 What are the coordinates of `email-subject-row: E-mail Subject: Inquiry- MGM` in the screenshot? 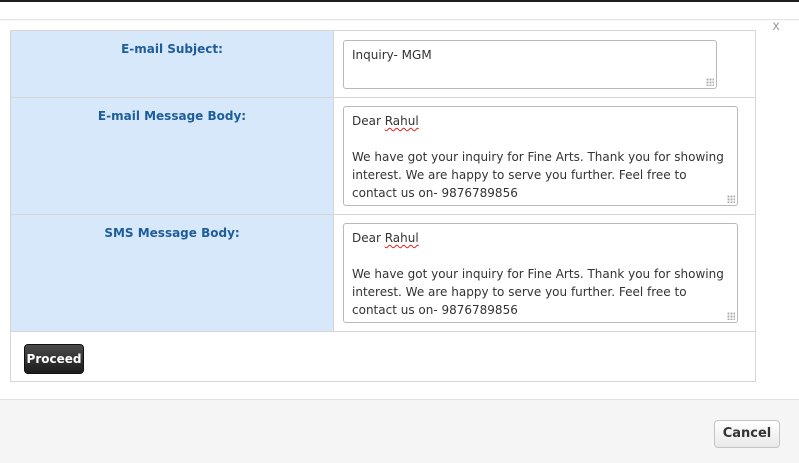 It's located at (383, 64).